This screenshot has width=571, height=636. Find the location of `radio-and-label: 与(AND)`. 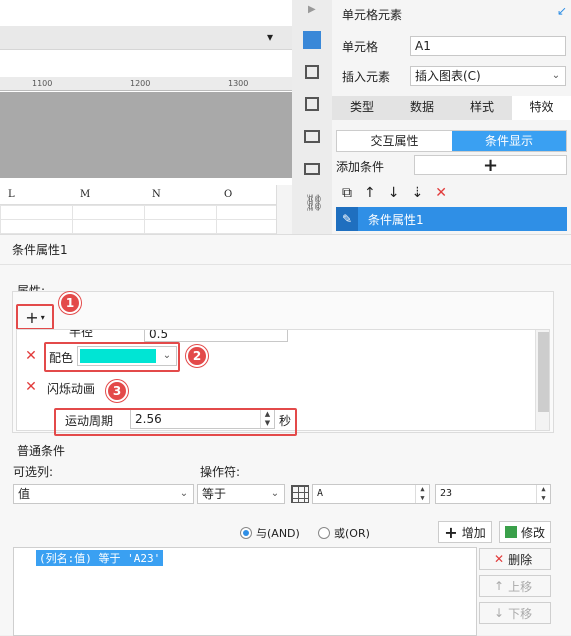

radio-and-label: 与(AND) is located at coordinates (278, 533).